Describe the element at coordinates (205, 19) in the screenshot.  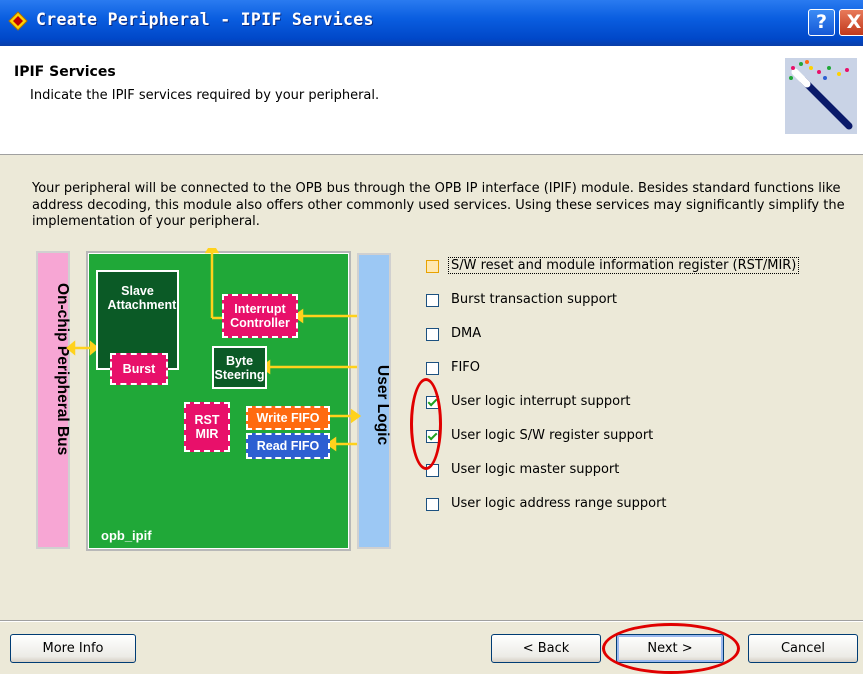
I see `window-title: Create Peripheral - IPIF Services` at that location.